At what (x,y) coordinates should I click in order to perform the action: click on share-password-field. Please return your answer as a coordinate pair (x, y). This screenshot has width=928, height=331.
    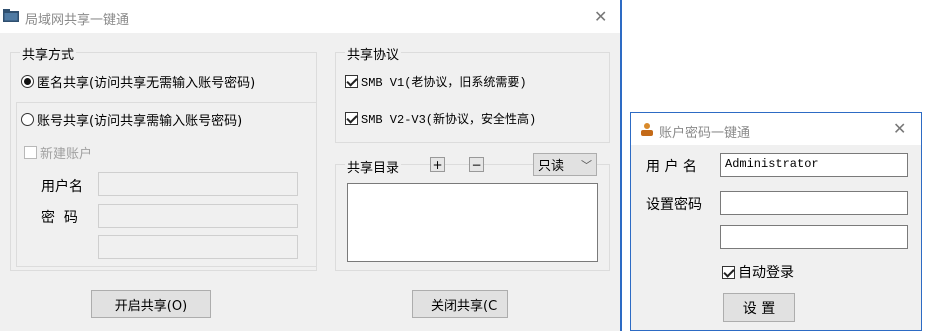
    Looking at the image, I should click on (198, 216).